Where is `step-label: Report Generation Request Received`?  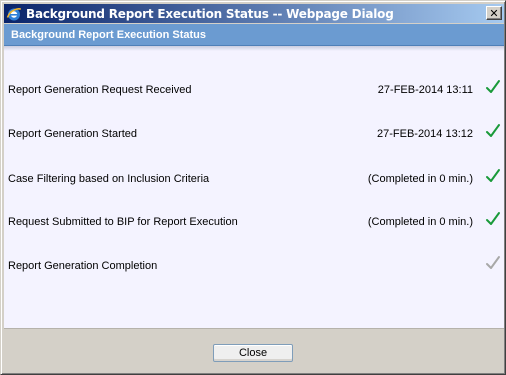
step-label: Report Generation Request Received is located at coordinates (100, 90).